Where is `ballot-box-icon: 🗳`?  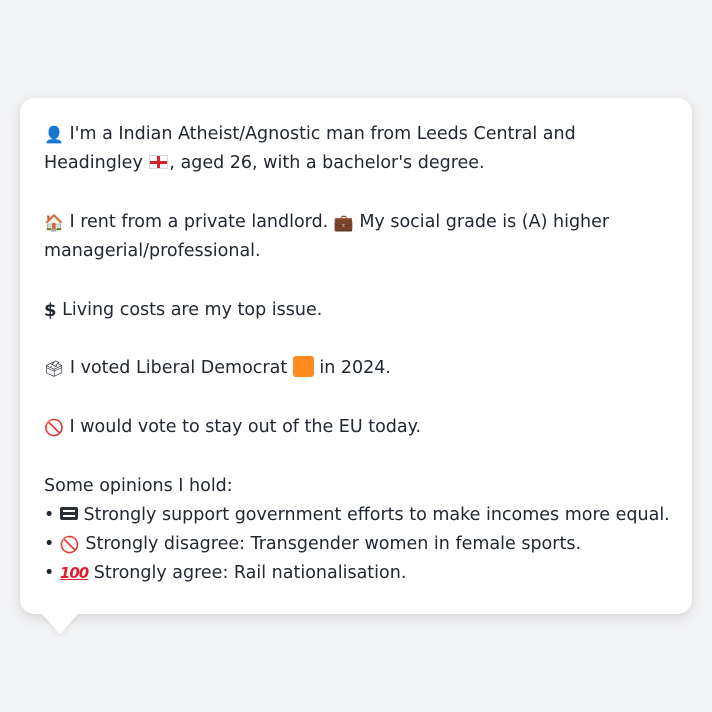 ballot-box-icon: 🗳 is located at coordinates (54, 369).